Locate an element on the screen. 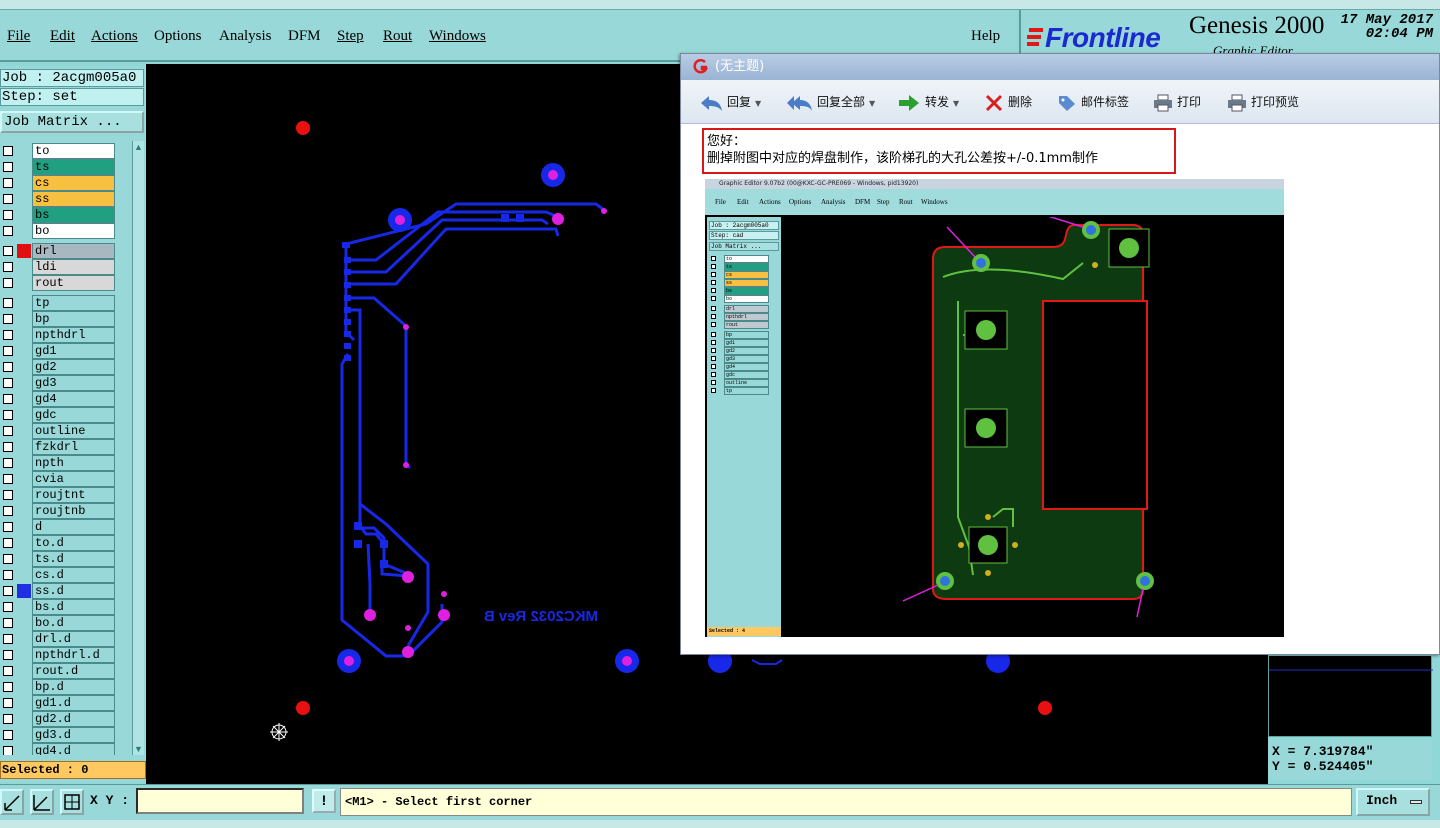 This screenshot has height=828, width=1440. layer-name: bo is located at coordinates (73, 231).